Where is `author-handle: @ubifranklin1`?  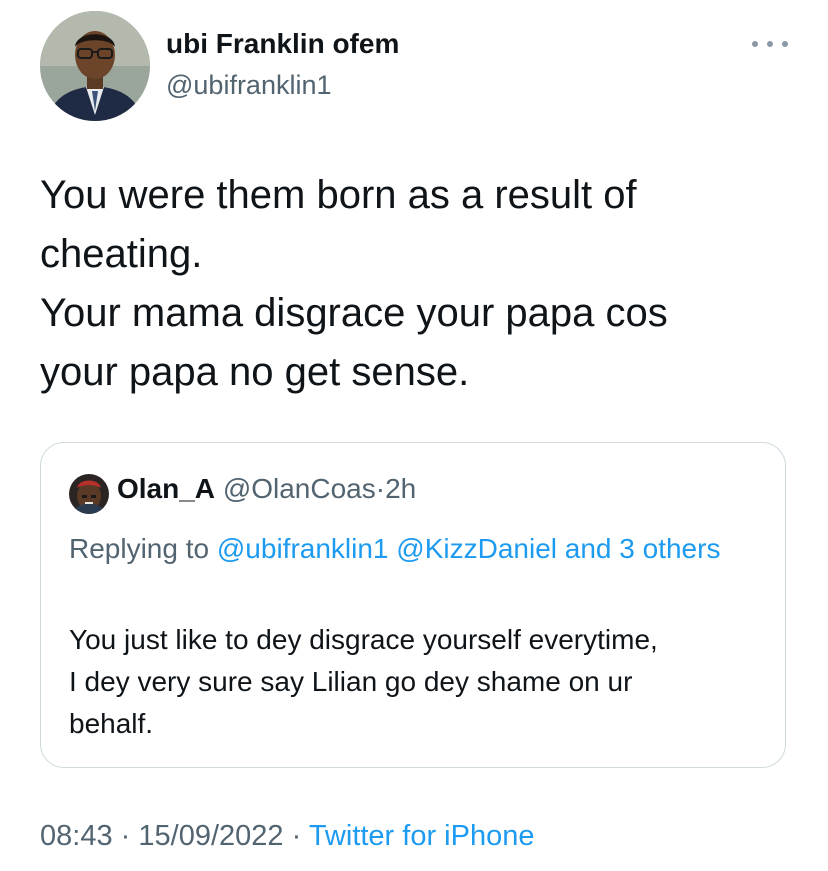
author-handle: @ubifranklin1 is located at coordinates (249, 85).